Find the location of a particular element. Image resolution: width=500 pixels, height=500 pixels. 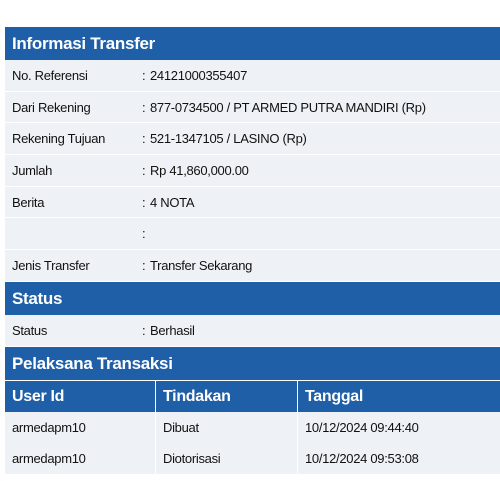

executor-table-header: User Id Tindakan Tanggal is located at coordinates (252, 395).